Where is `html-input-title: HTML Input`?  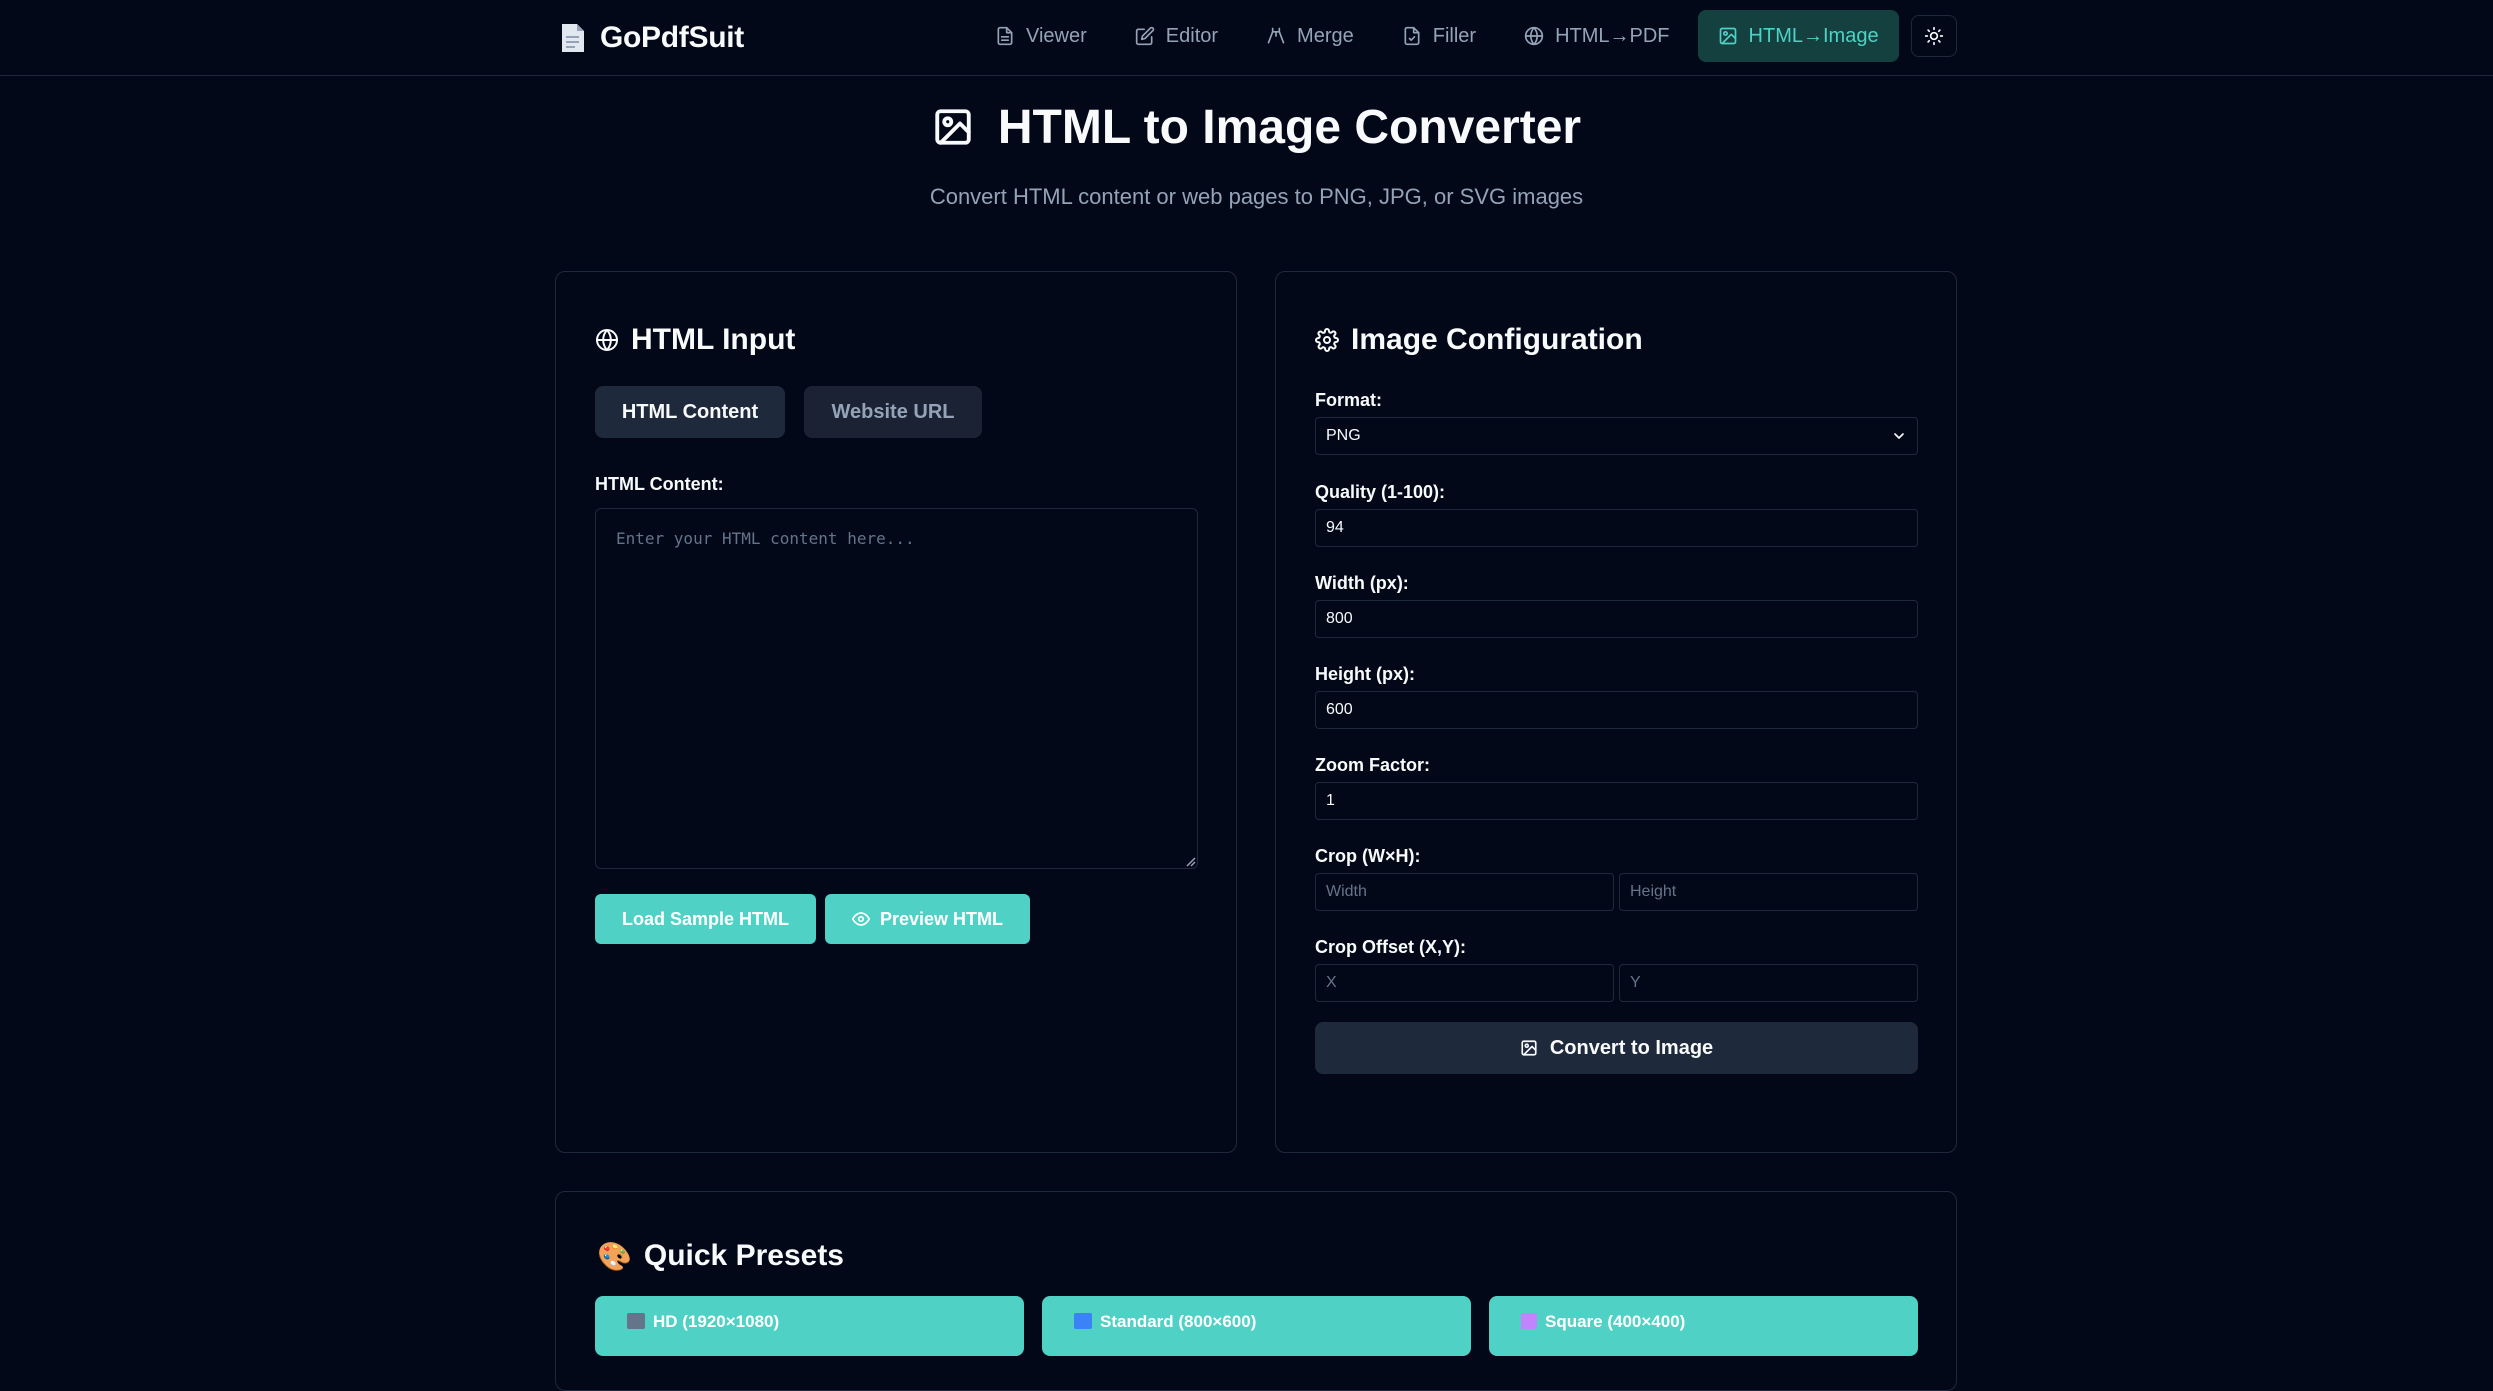 html-input-title: HTML Input is located at coordinates (713, 339).